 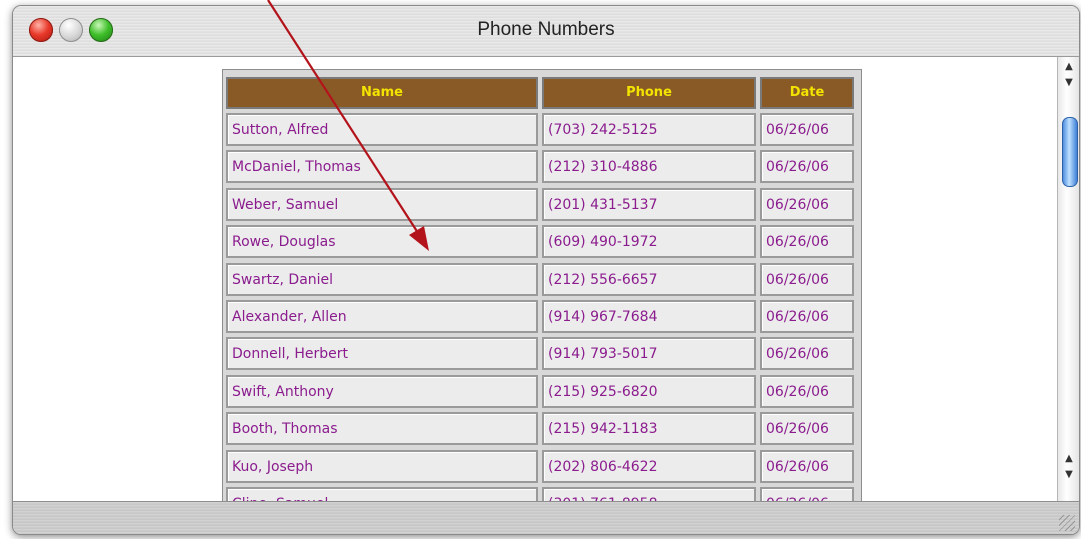 I want to click on annotation-arrow-line, so click(x=344, y=118).